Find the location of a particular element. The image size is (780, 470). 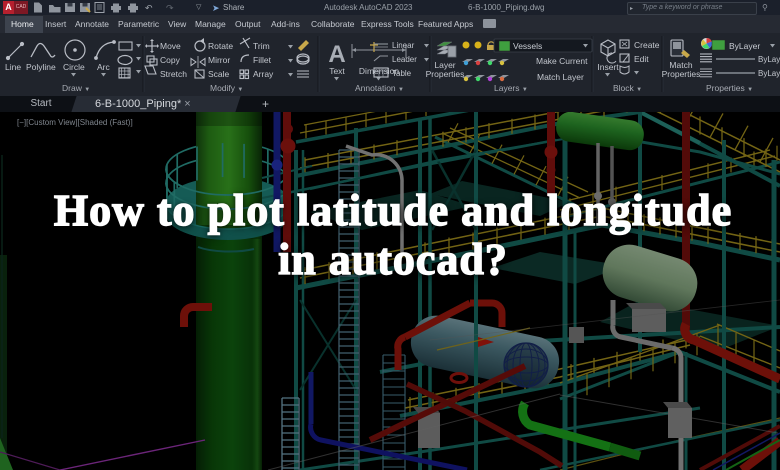

svg-text: Fillet is located at coordinates (262, 60).